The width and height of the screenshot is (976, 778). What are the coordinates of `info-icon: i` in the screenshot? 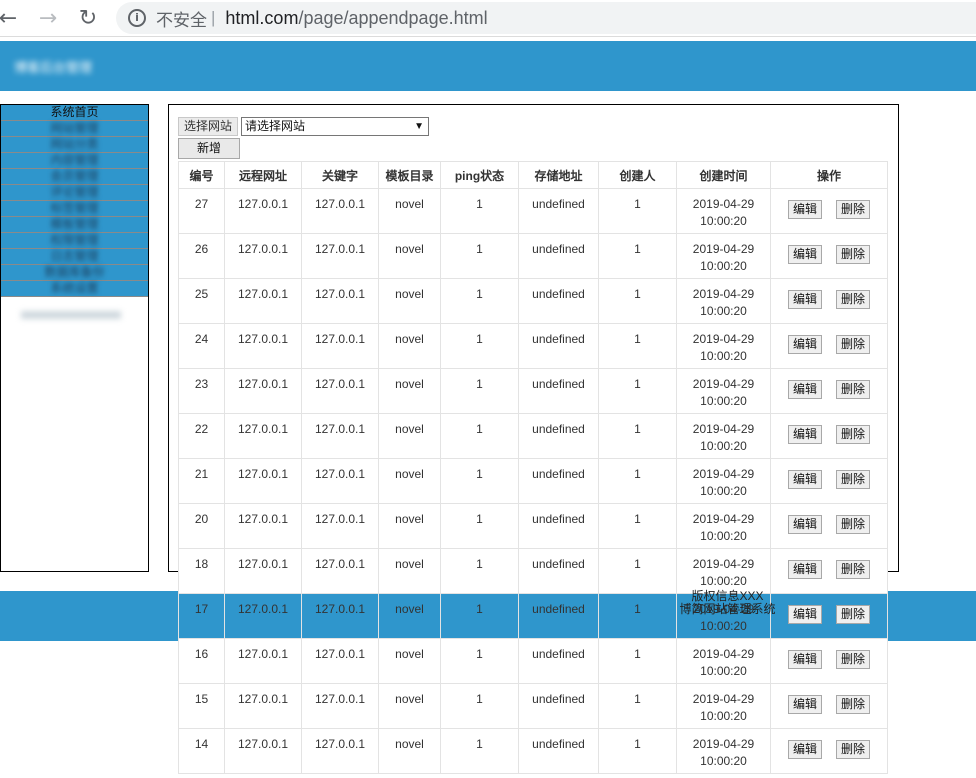 It's located at (137, 18).